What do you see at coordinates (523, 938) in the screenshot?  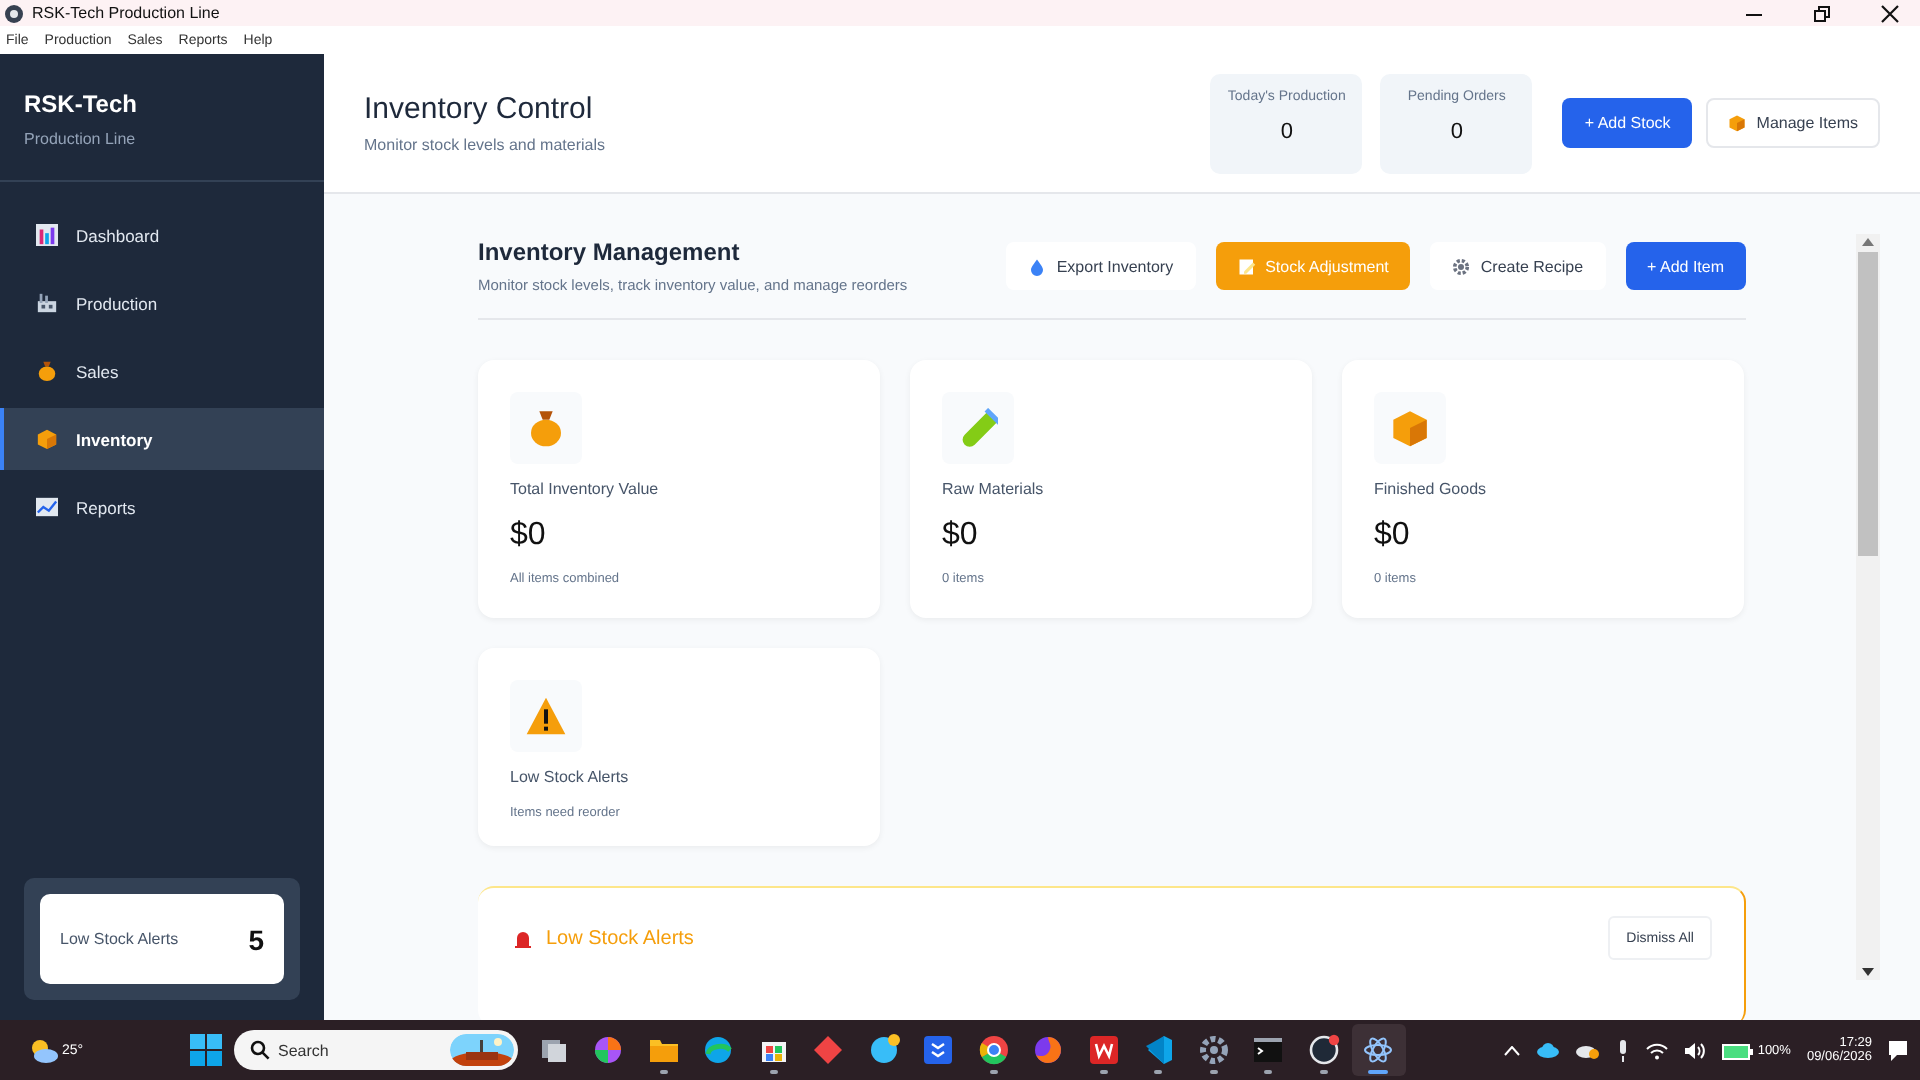 I see `alarm-icon` at bounding box center [523, 938].